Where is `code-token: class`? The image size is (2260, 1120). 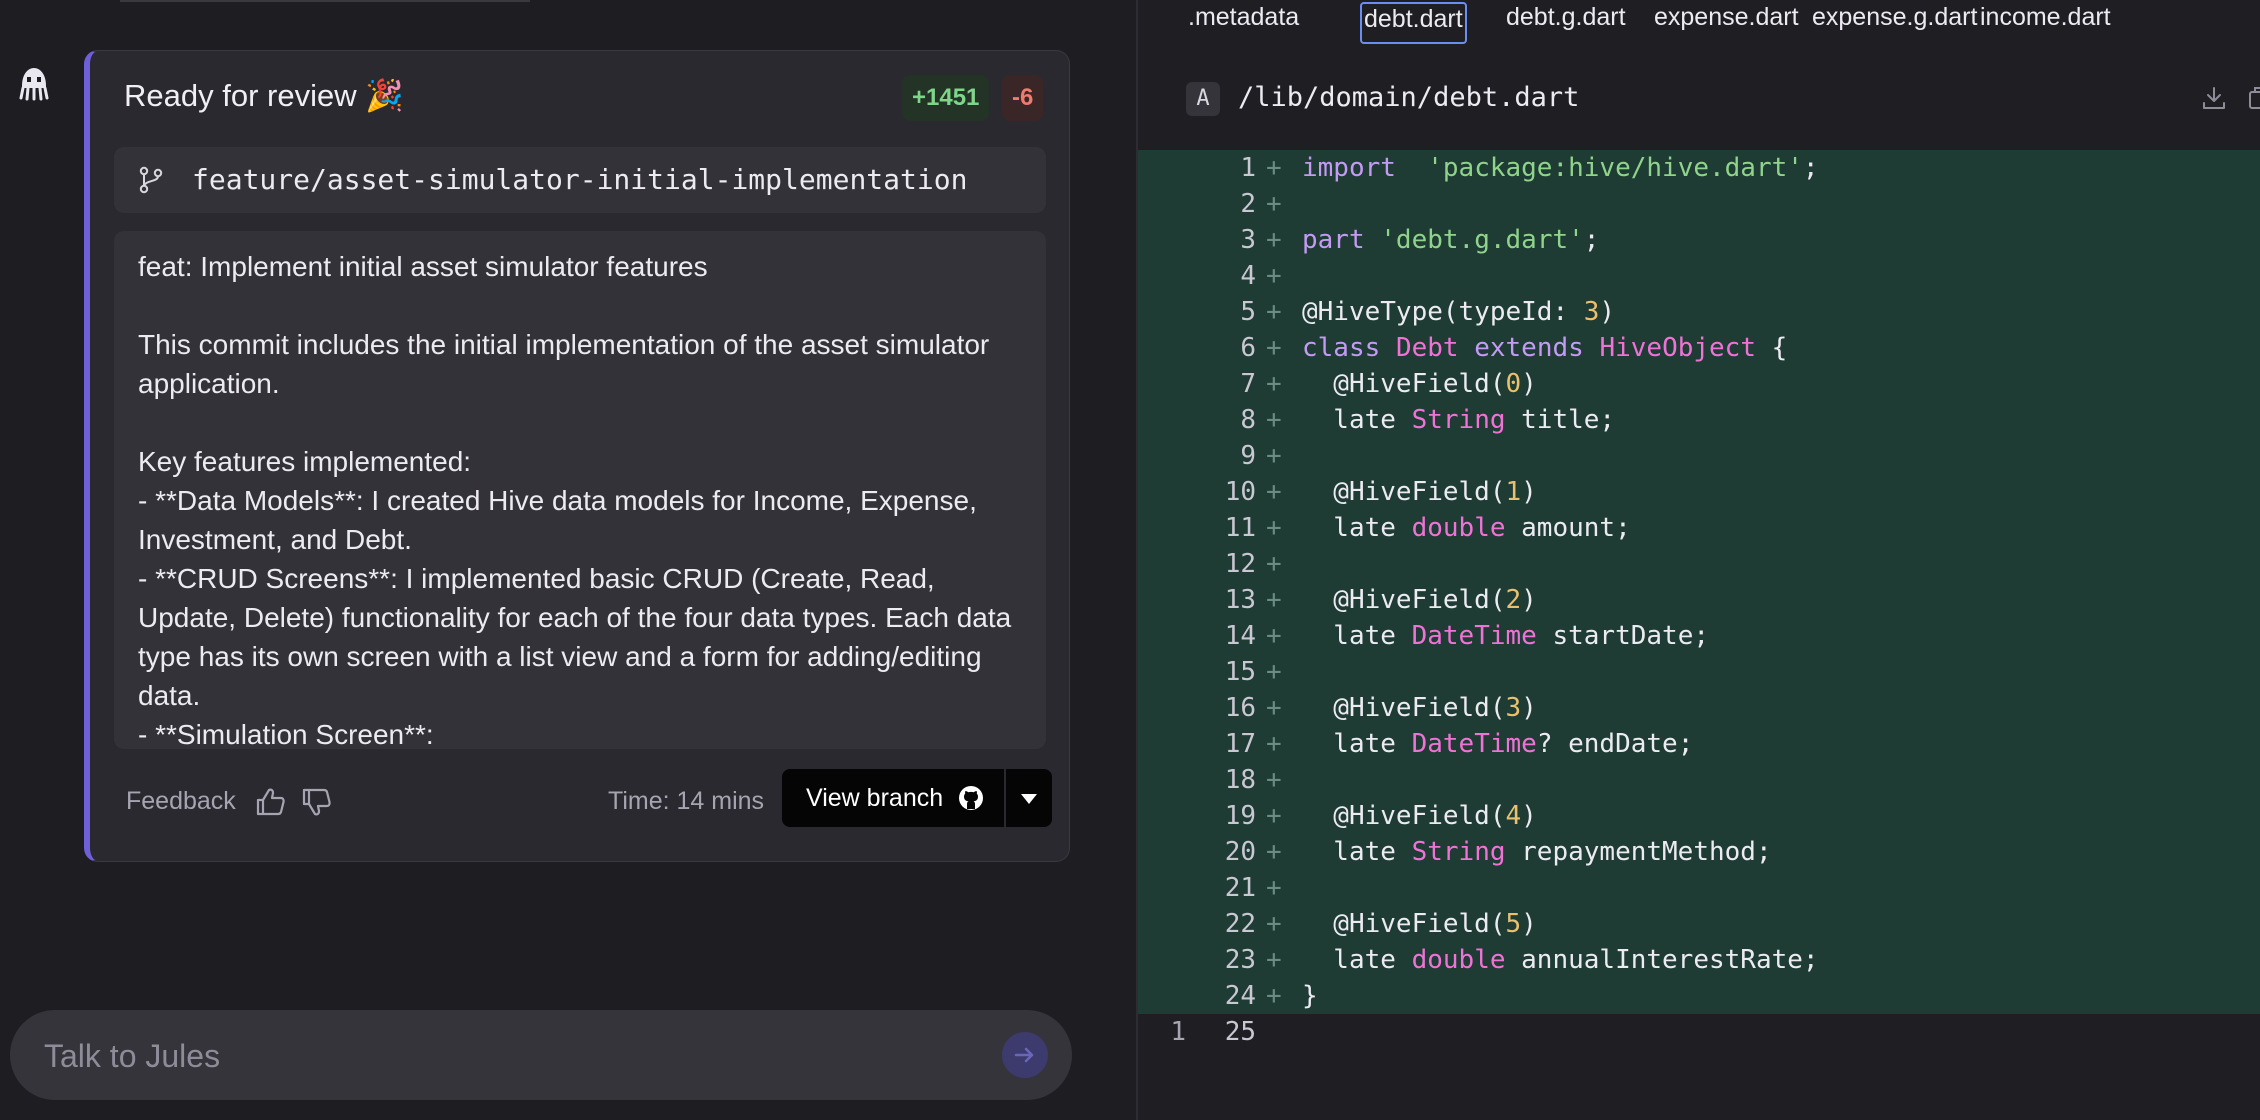 code-token: class is located at coordinates (1341, 348).